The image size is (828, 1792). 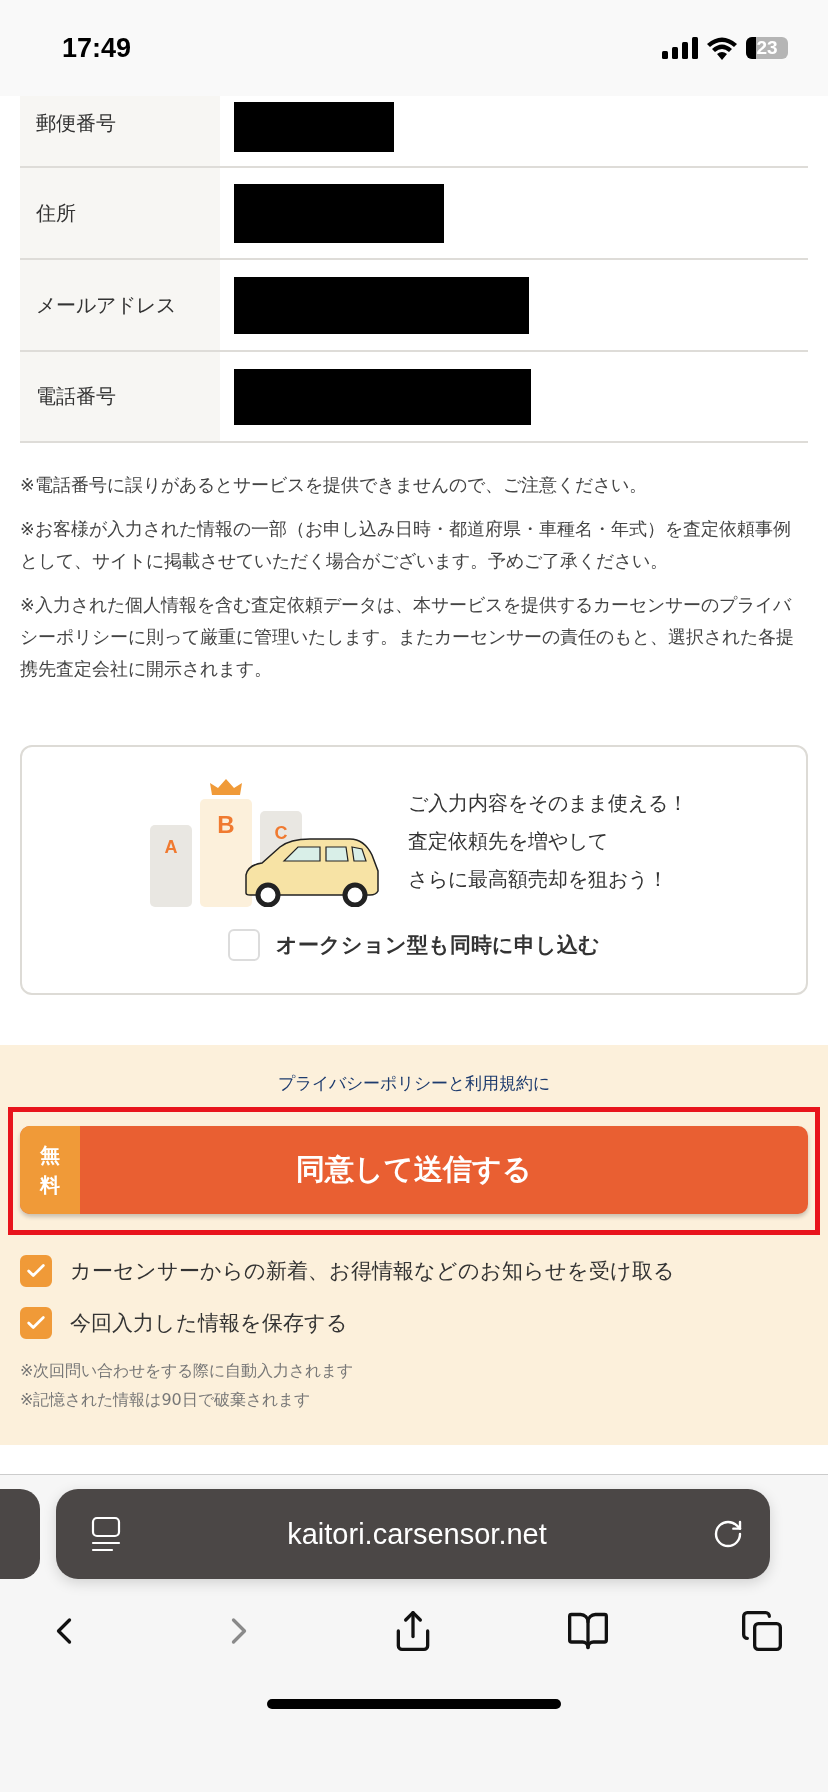 What do you see at coordinates (97, 48) in the screenshot?
I see `status-time: 17:49` at bounding box center [97, 48].